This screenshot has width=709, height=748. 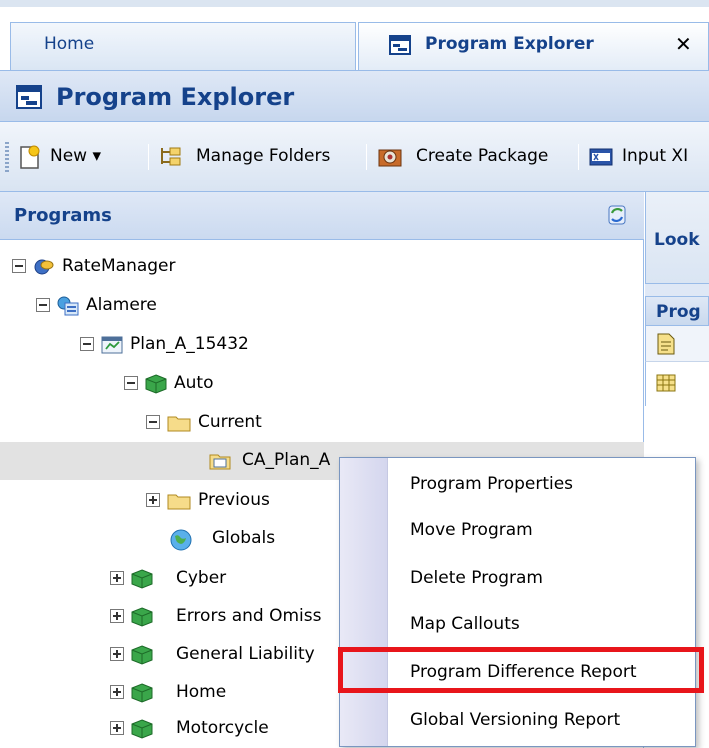 What do you see at coordinates (521, 670) in the screenshot?
I see `highlight-box` at bounding box center [521, 670].